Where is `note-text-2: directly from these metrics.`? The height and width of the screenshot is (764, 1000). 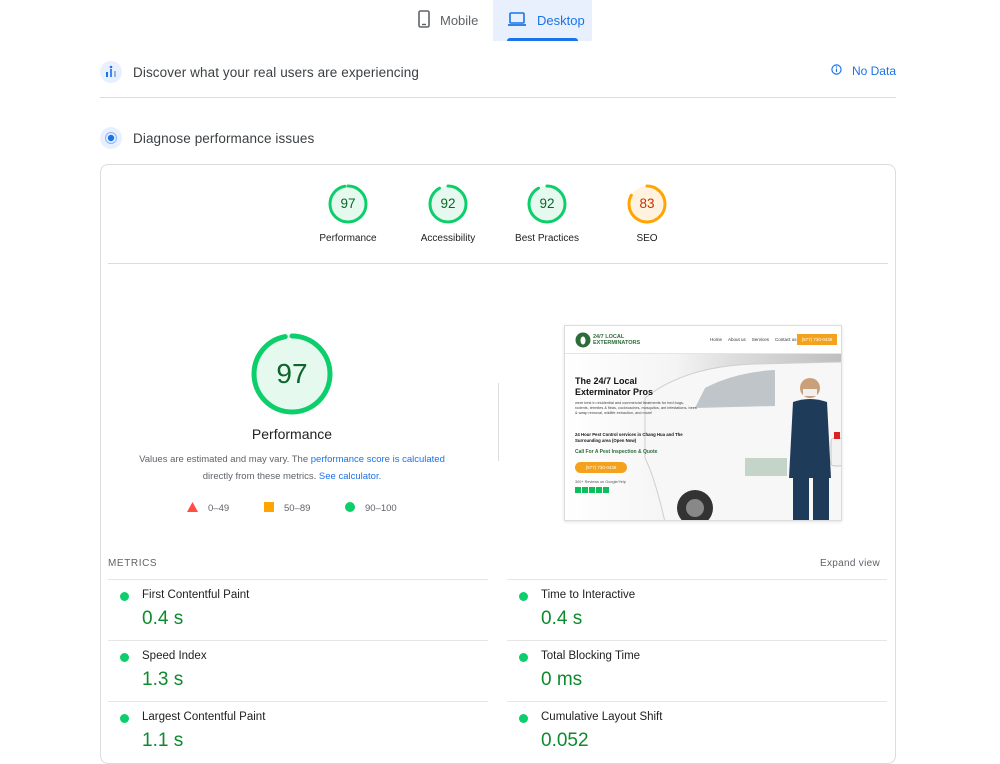
note-text-2: directly from these metrics. is located at coordinates (259, 476).